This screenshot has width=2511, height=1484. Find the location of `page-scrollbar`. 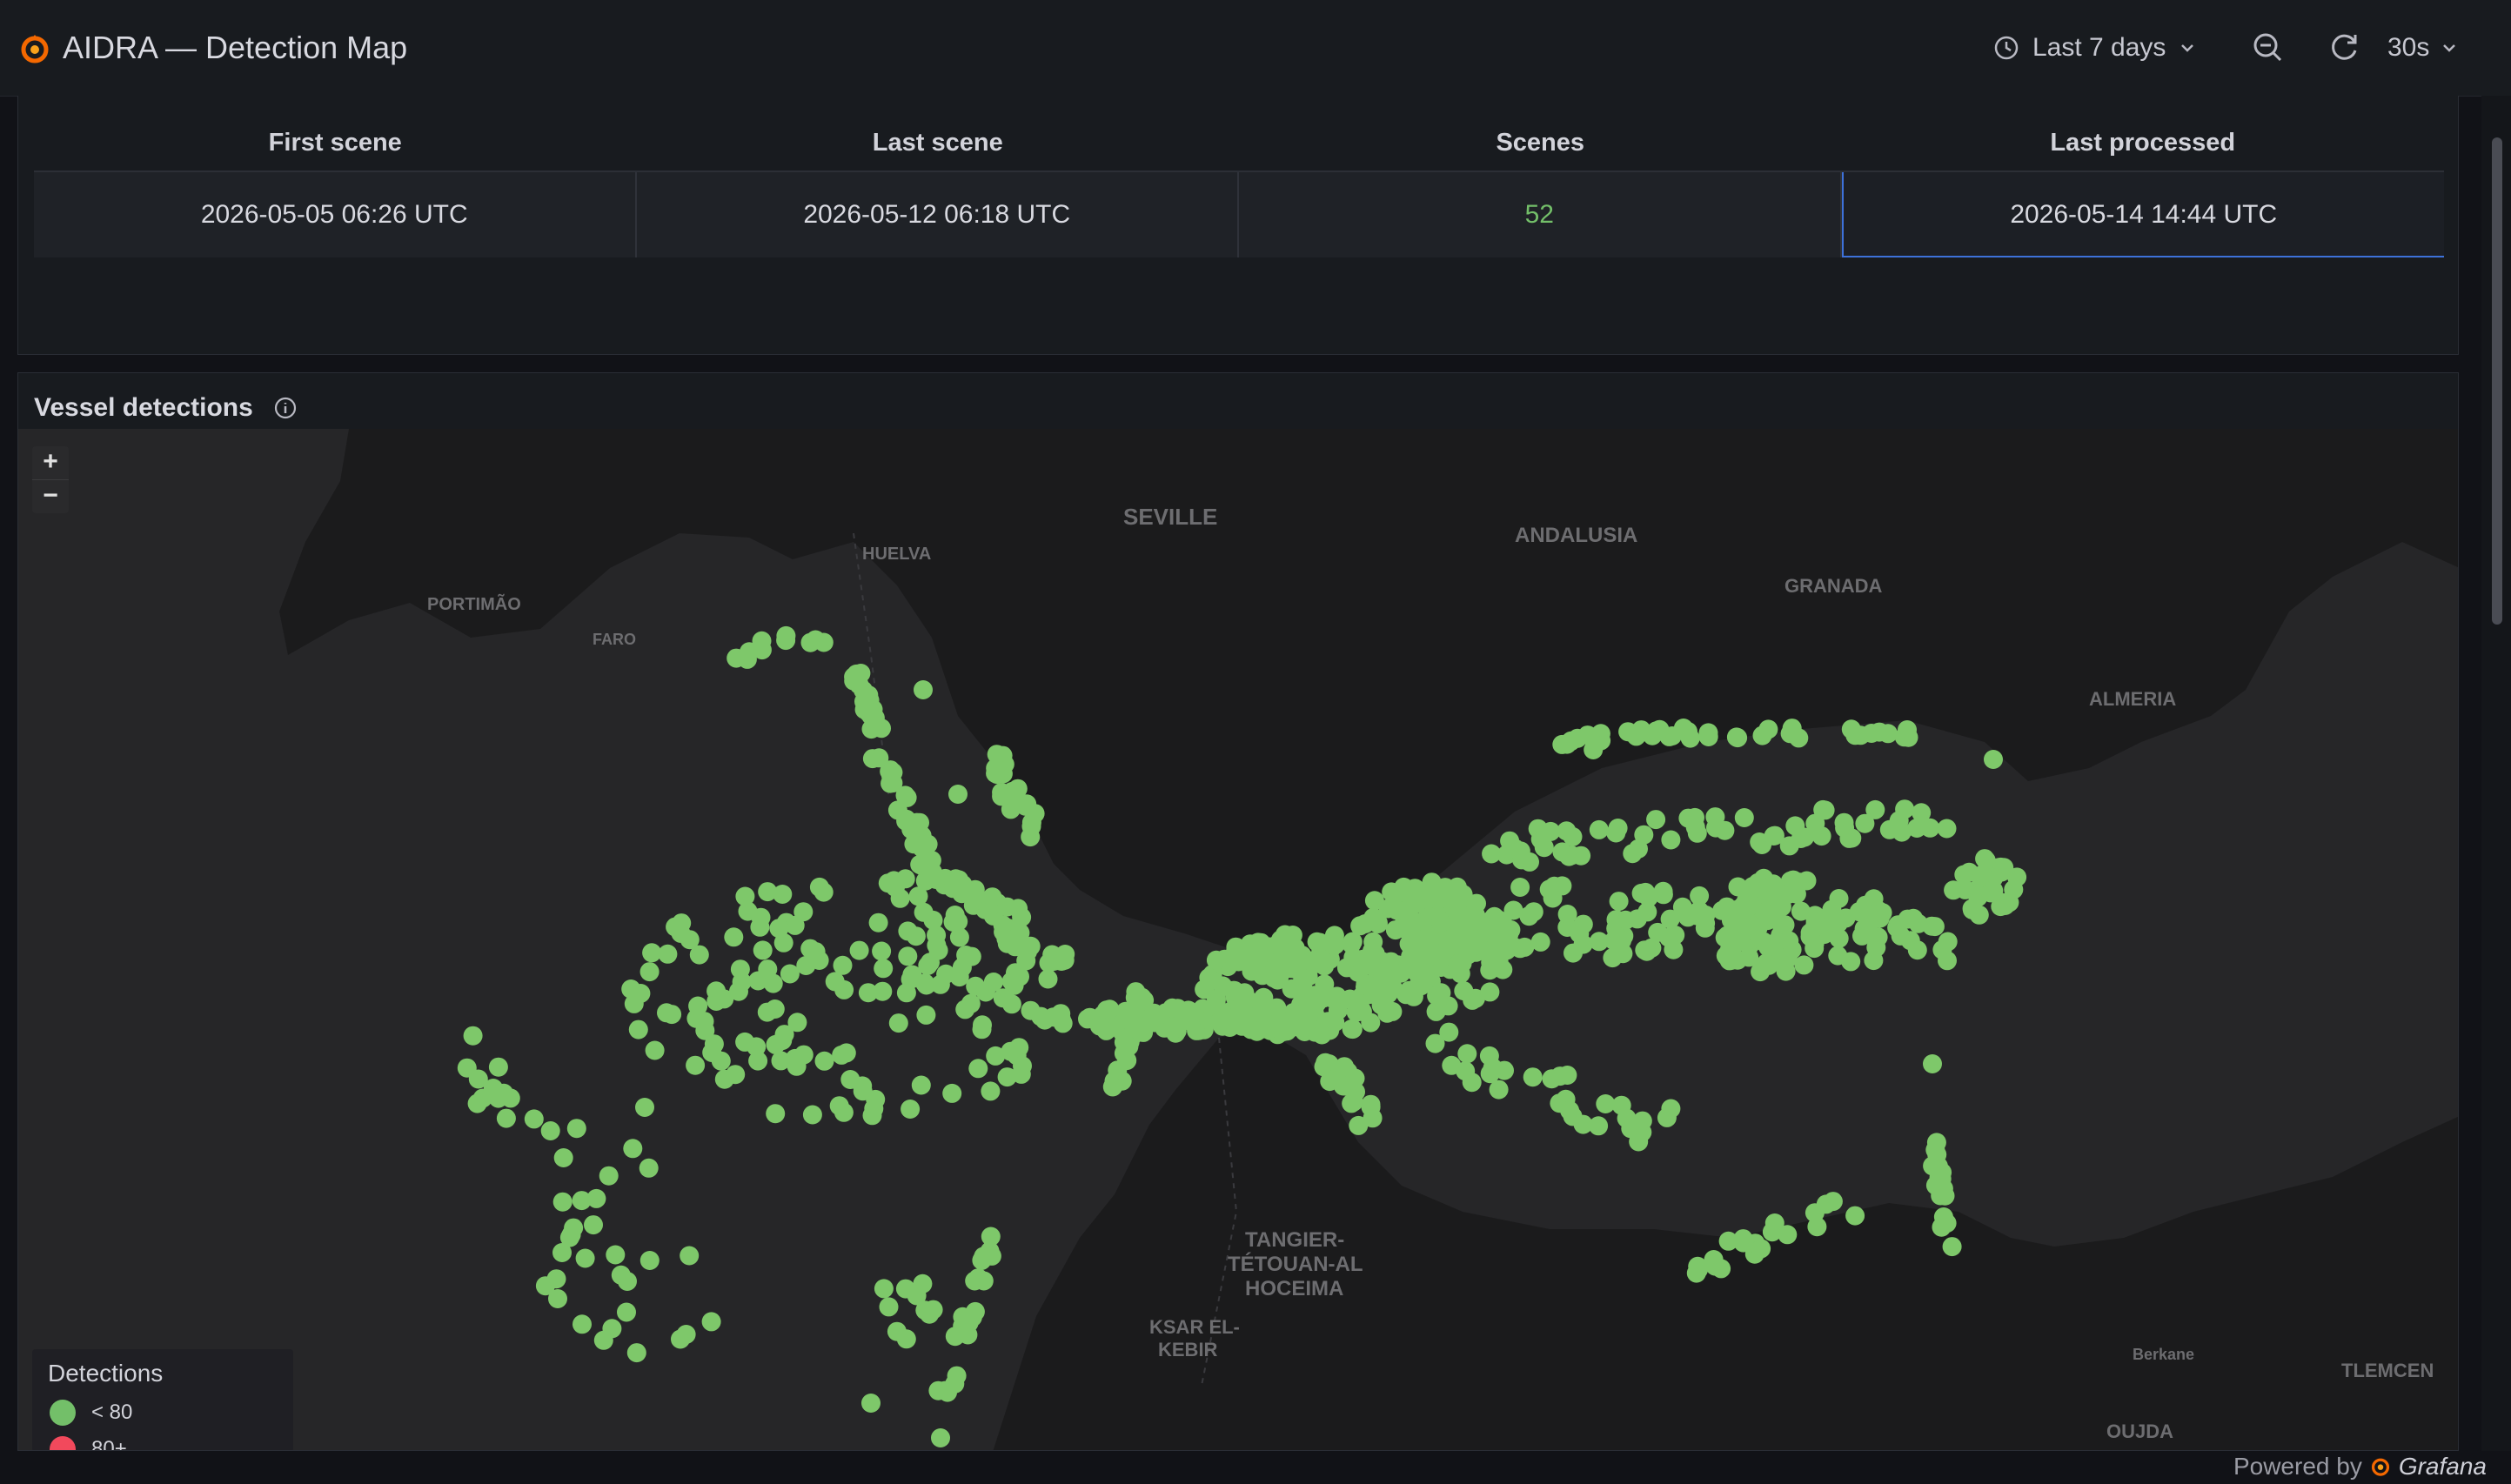

page-scrollbar is located at coordinates (2496, 773).